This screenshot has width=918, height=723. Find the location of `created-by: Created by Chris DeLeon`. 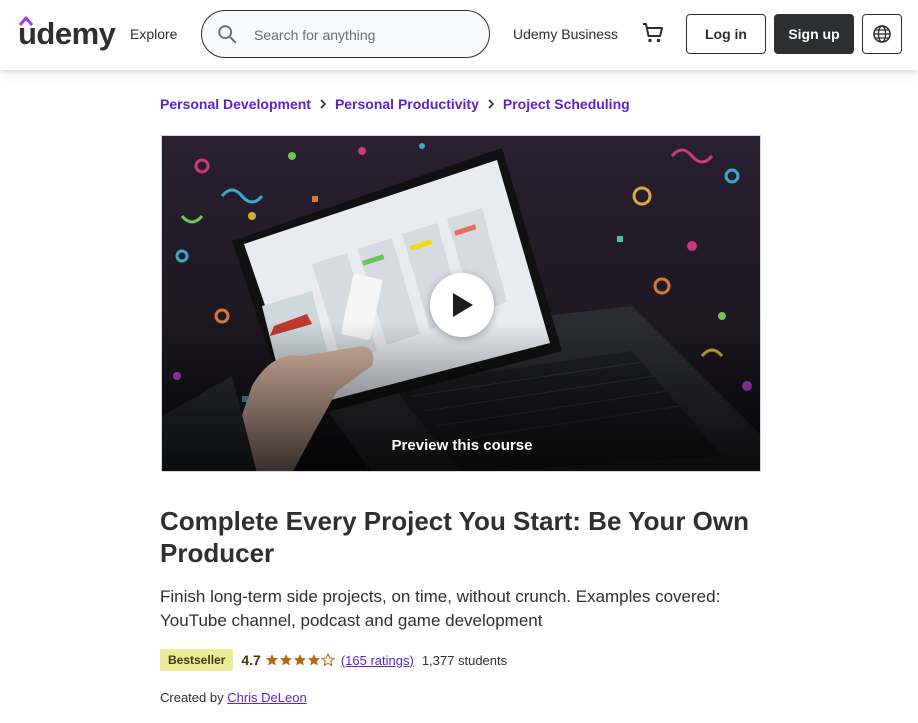

created-by: Created by Chris DeLeon is located at coordinates (233, 698).